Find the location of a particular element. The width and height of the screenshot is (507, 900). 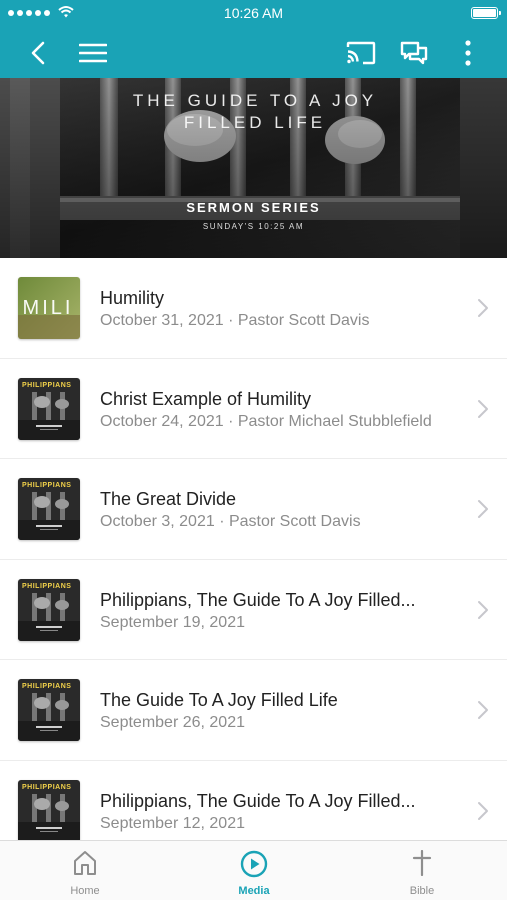

sermon-meta: September 12, 2021 is located at coordinates (172, 823).